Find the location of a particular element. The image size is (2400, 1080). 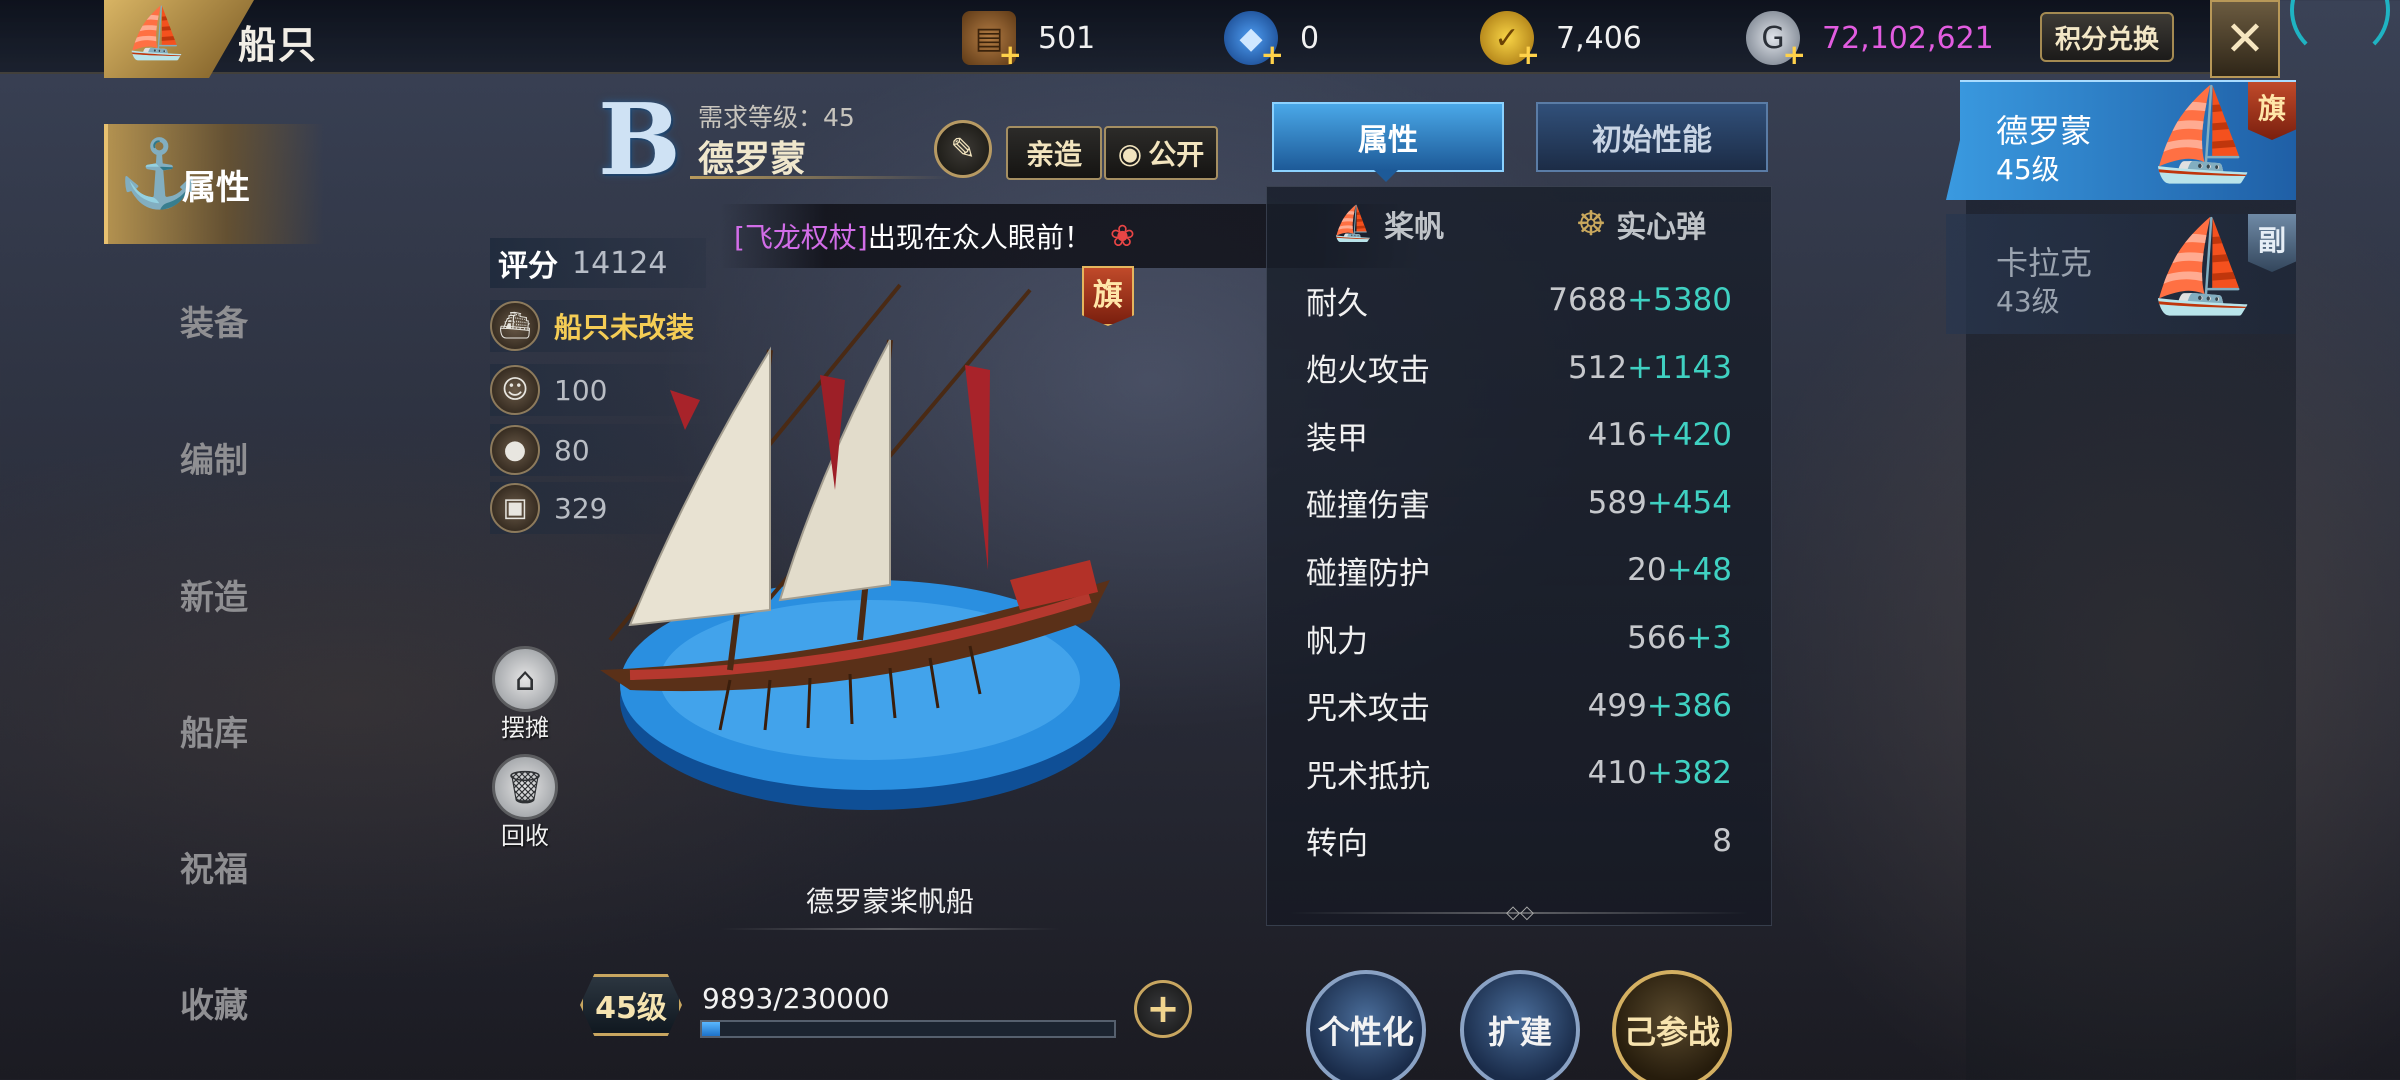

nav-item-collection: 收藏 is located at coordinates (214, 1002).